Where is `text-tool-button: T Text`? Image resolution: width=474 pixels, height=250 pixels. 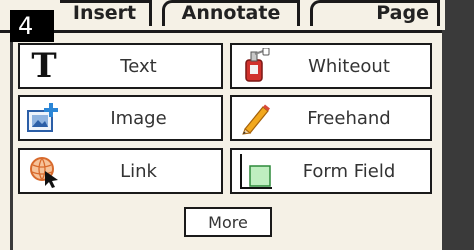
text-tool-button: T Text is located at coordinates (120, 66).